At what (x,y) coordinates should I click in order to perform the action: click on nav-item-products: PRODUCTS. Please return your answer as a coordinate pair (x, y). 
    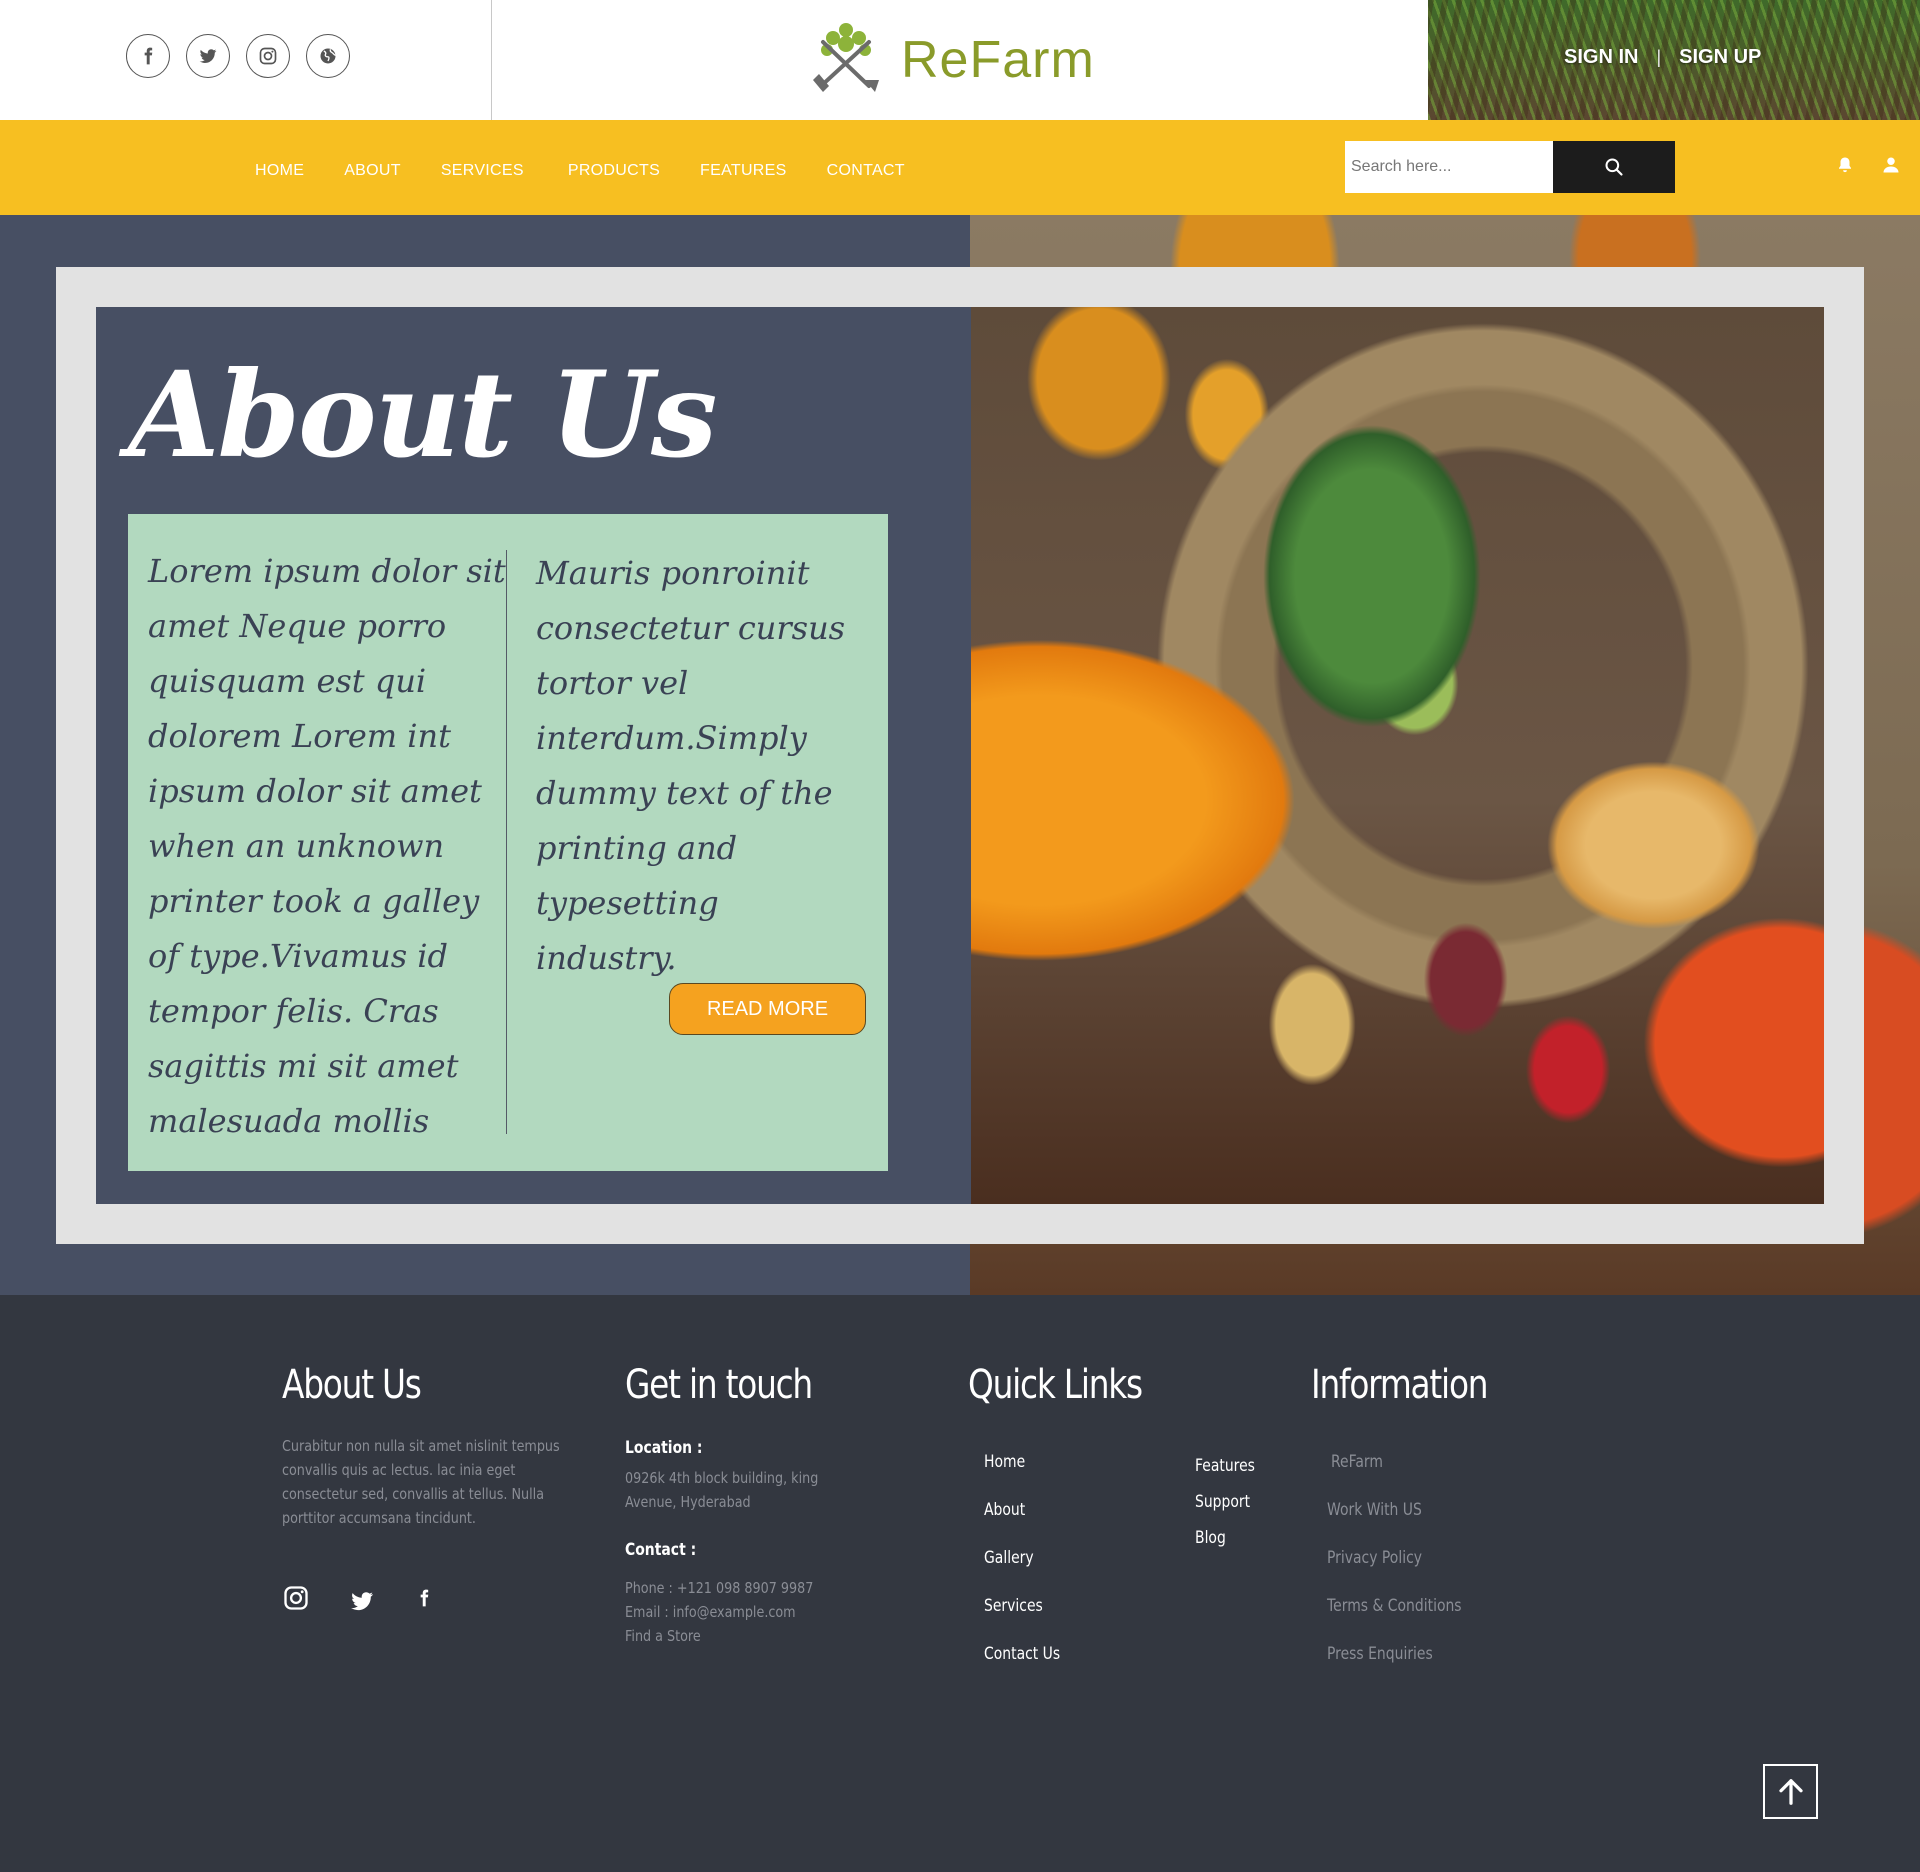
    Looking at the image, I should click on (614, 171).